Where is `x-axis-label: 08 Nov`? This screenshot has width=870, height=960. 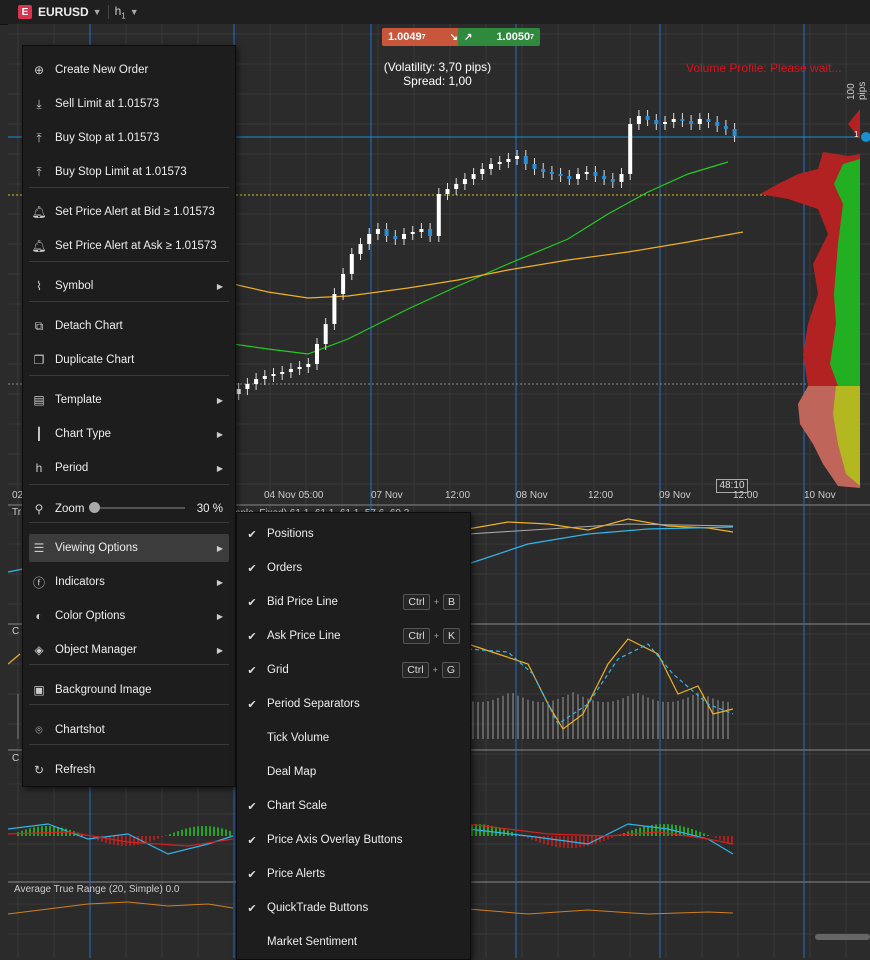 x-axis-label: 08 Nov is located at coordinates (532, 495).